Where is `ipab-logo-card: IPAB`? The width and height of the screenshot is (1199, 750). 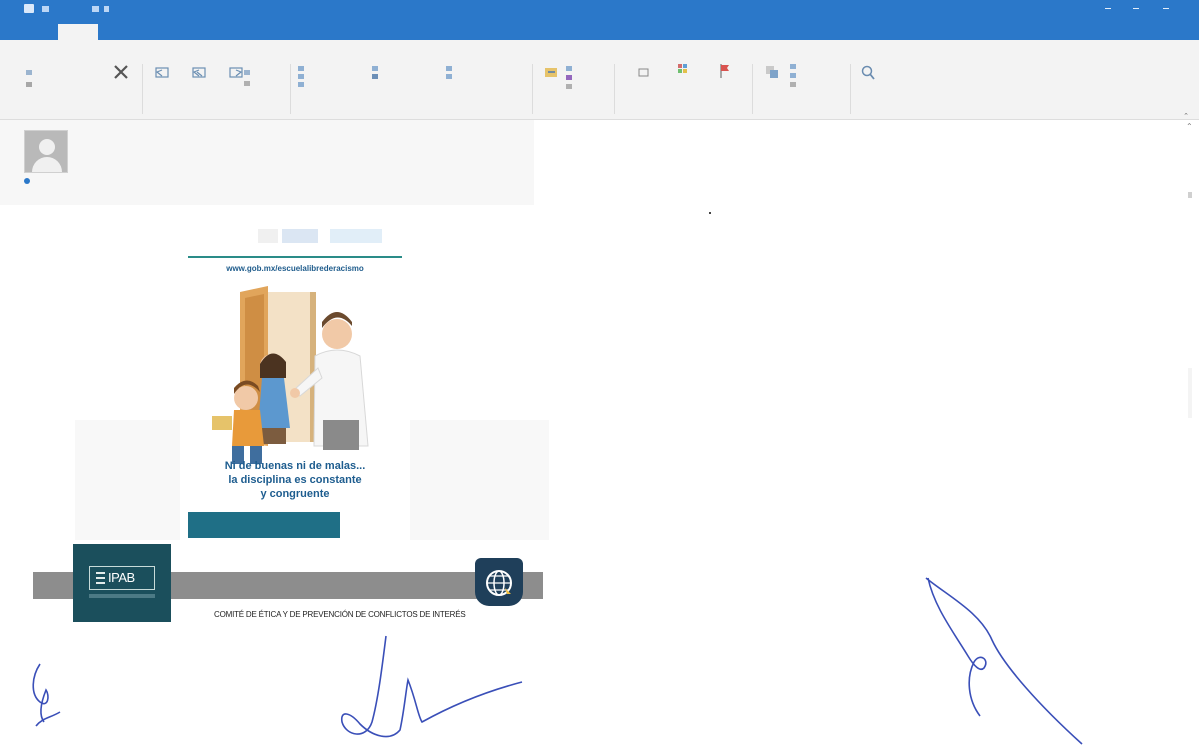
ipab-logo-card: IPAB is located at coordinates (122, 583).